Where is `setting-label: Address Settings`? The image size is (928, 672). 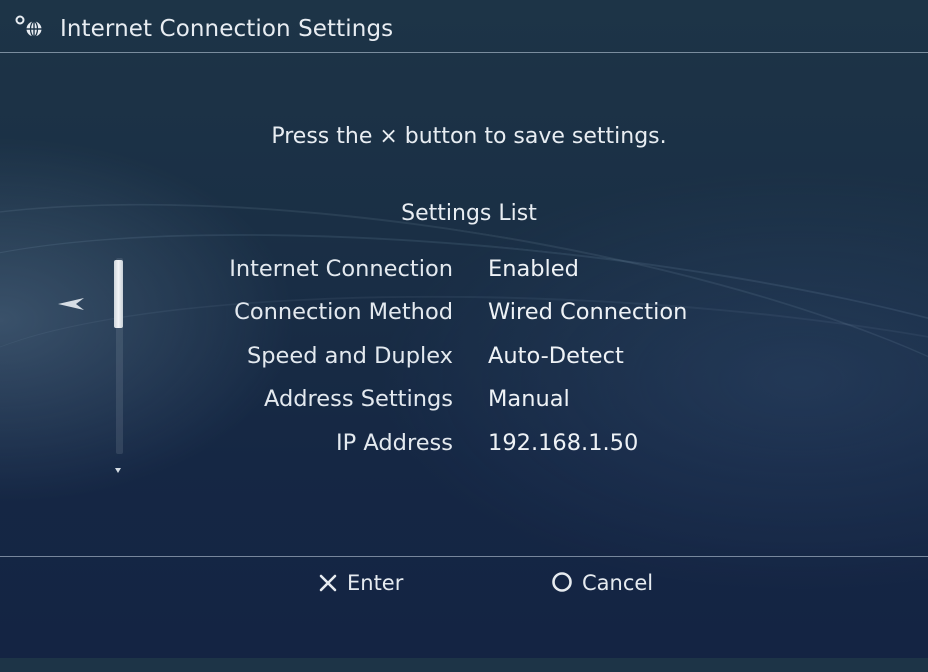 setting-label: Address Settings is located at coordinates (358, 399).